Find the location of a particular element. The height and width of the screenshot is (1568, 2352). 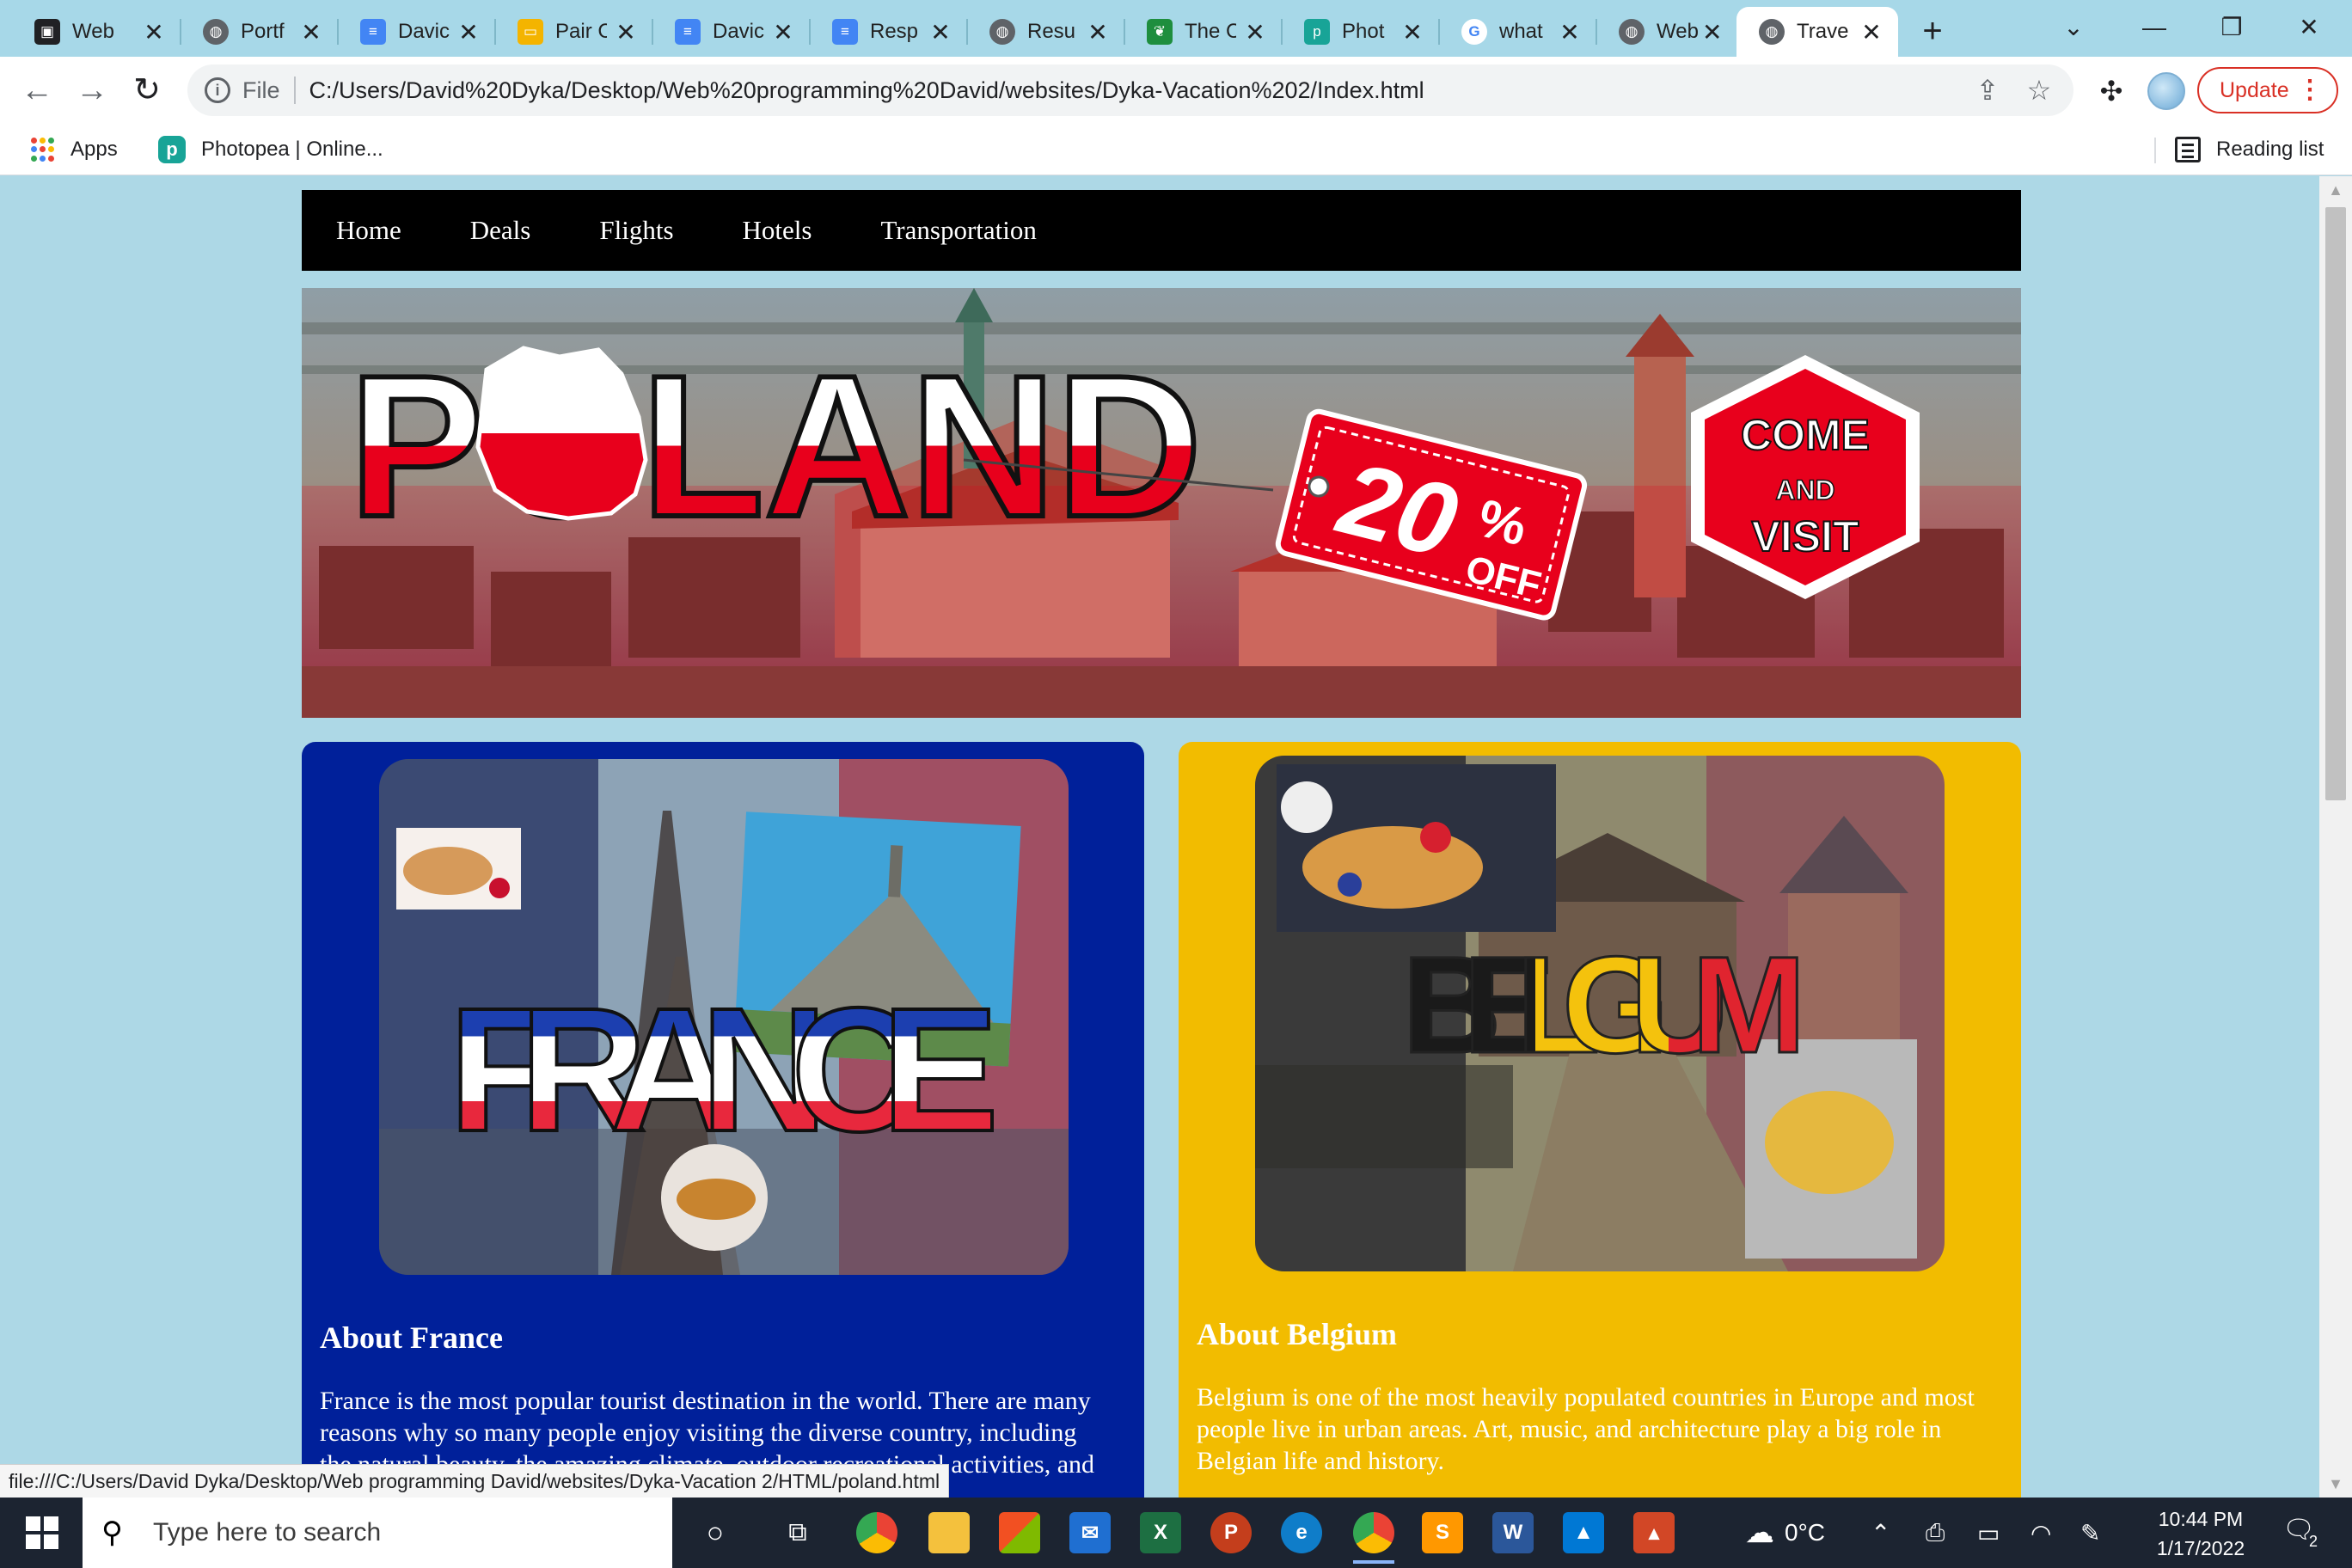

mail-icon: ✉ is located at coordinates (1090, 1532).